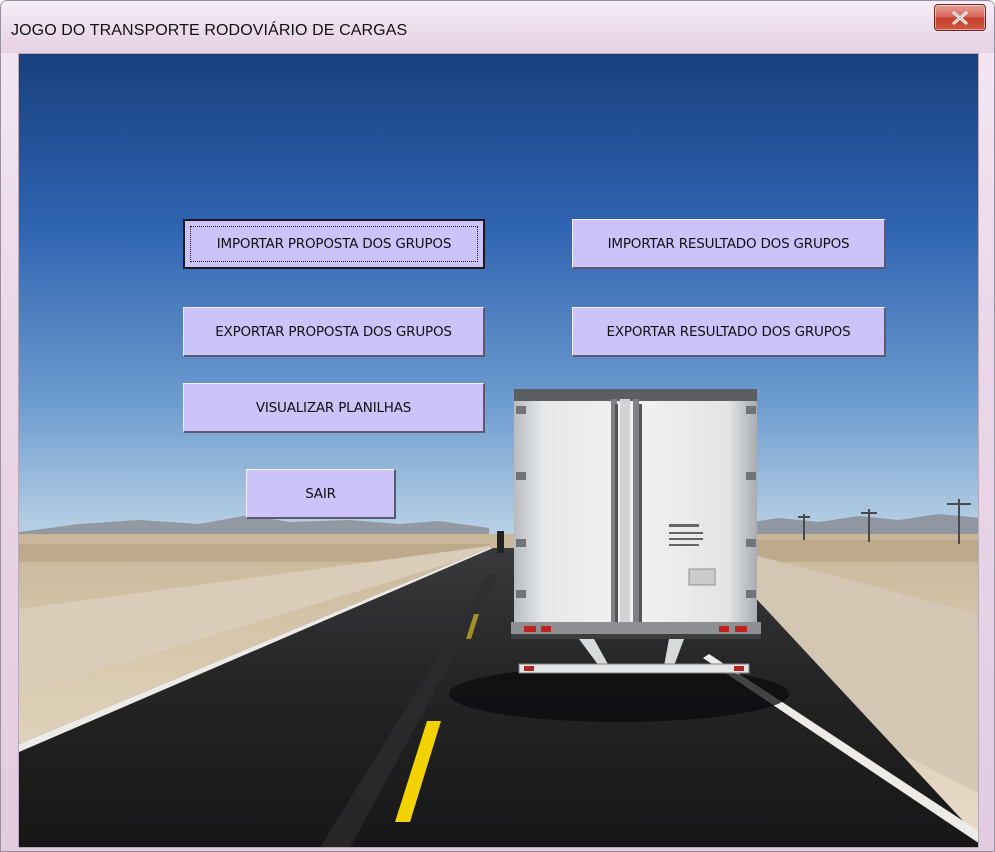 The width and height of the screenshot is (995, 852). I want to click on exportar-resultado-button: EXPORTAR RESULTADO DOS GRUPOS, so click(729, 332).